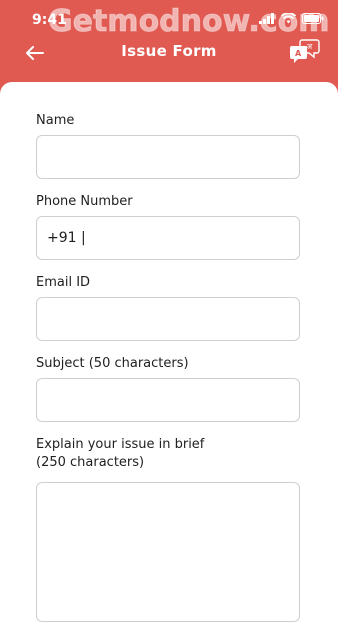 Image resolution: width=338 pixels, height=622 pixels. Describe the element at coordinates (168, 157) in the screenshot. I see `name-field` at that location.